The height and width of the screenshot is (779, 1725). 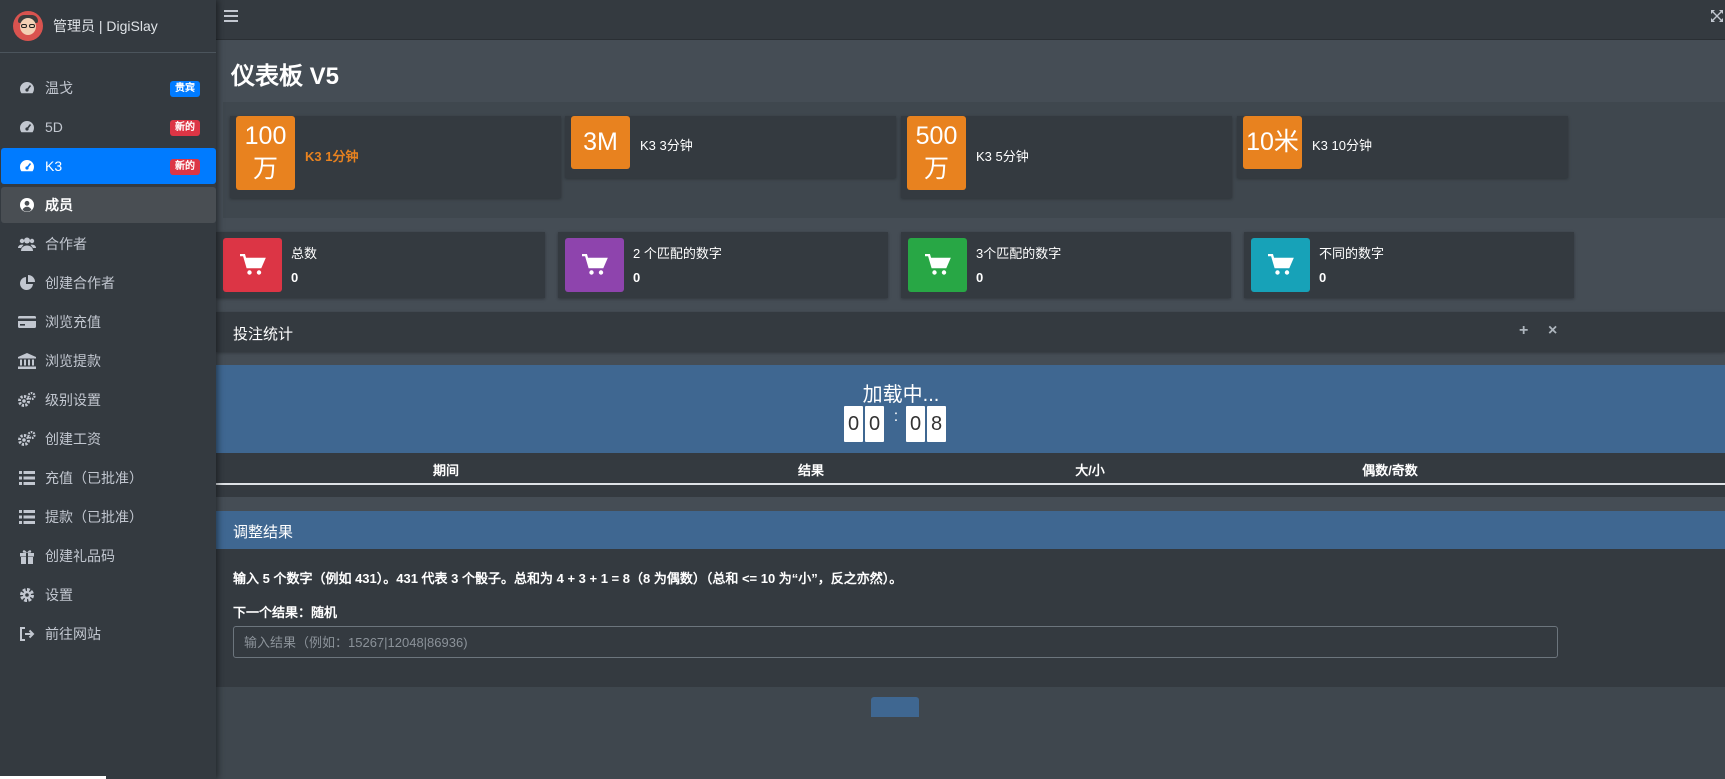 I want to click on sidebar-item-create-partner: 创建合作者, so click(x=108, y=283).